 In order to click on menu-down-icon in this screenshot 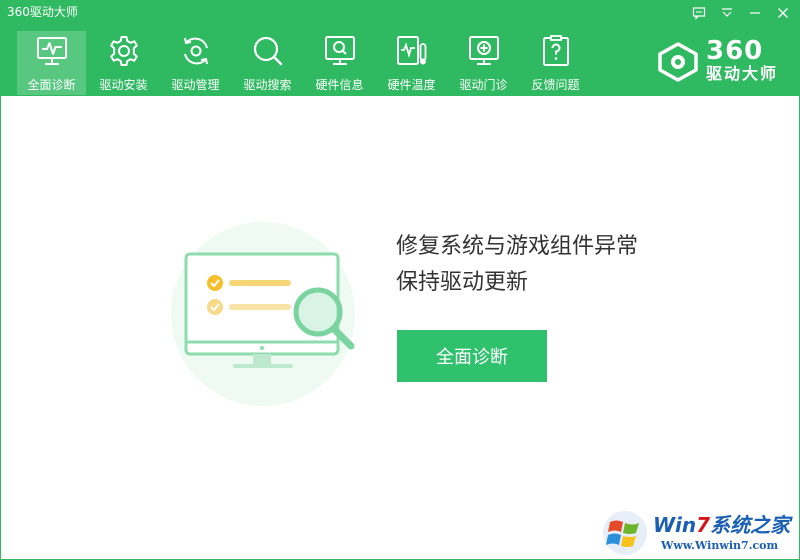, I will do `click(727, 12)`.